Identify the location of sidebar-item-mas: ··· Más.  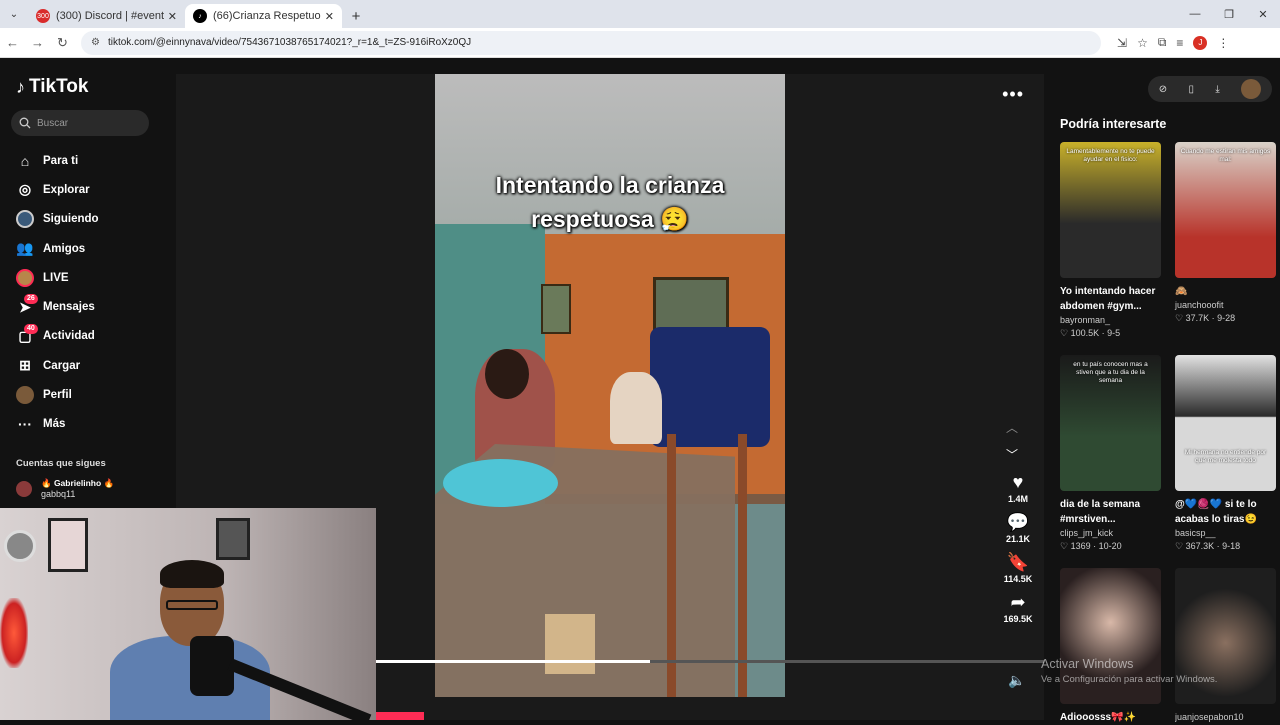
(91, 424).